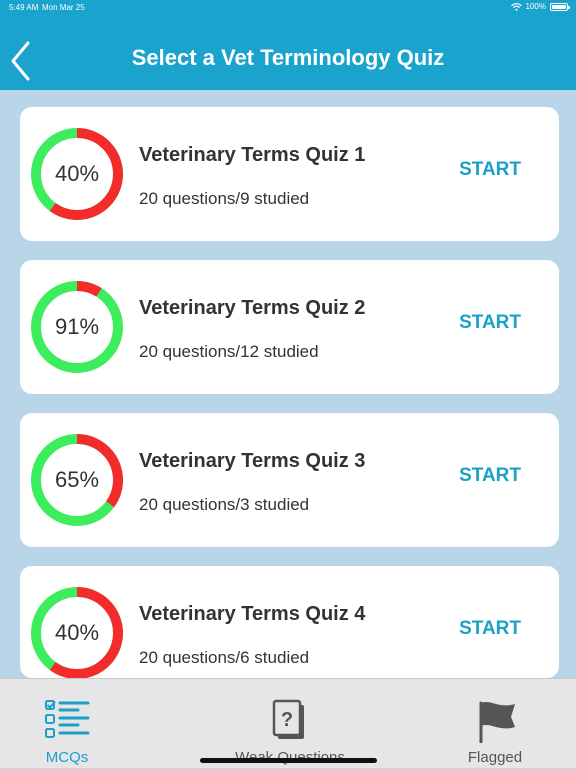 The height and width of the screenshot is (769, 576). What do you see at coordinates (252, 155) in the screenshot?
I see `quiz-title: Veterinary Terms Quiz 1` at bounding box center [252, 155].